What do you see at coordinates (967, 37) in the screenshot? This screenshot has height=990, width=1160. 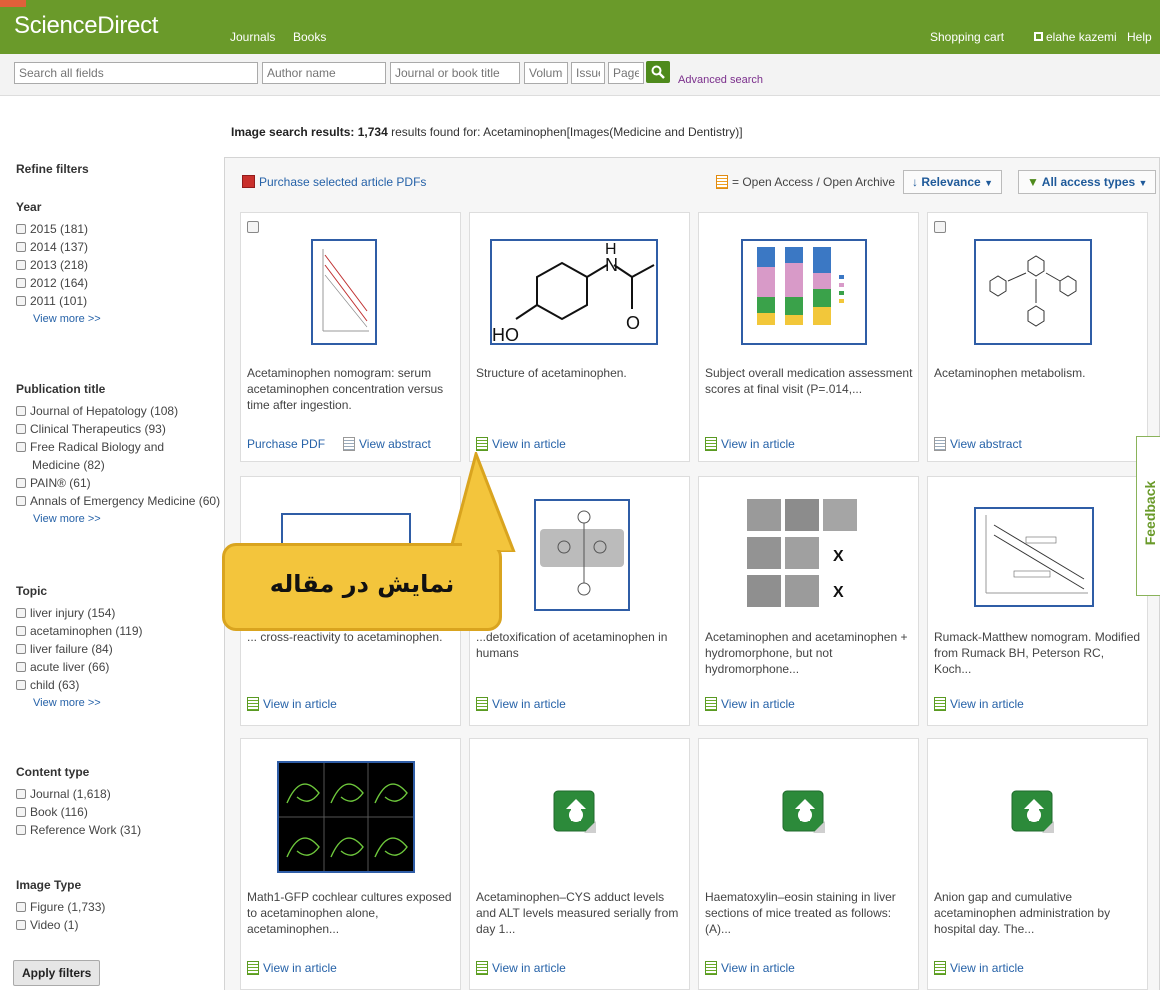 I see `shopping-cart-link: Shopping cart` at bounding box center [967, 37].